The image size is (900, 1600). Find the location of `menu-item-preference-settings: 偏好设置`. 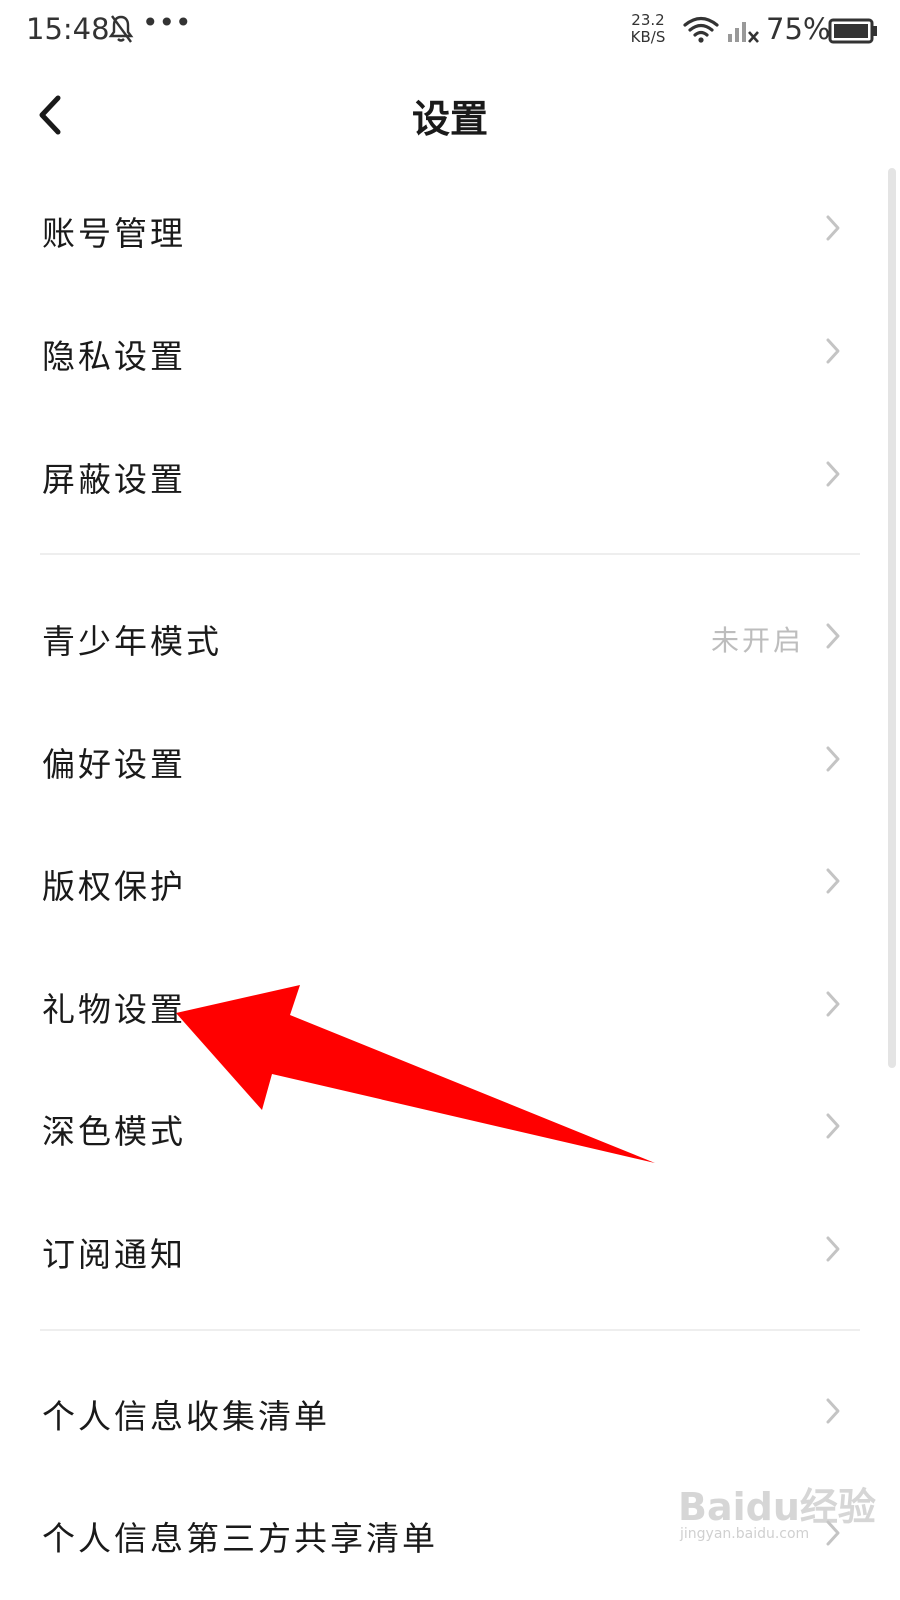

menu-item-preference-settings: 偏好设置 is located at coordinates (450, 759).